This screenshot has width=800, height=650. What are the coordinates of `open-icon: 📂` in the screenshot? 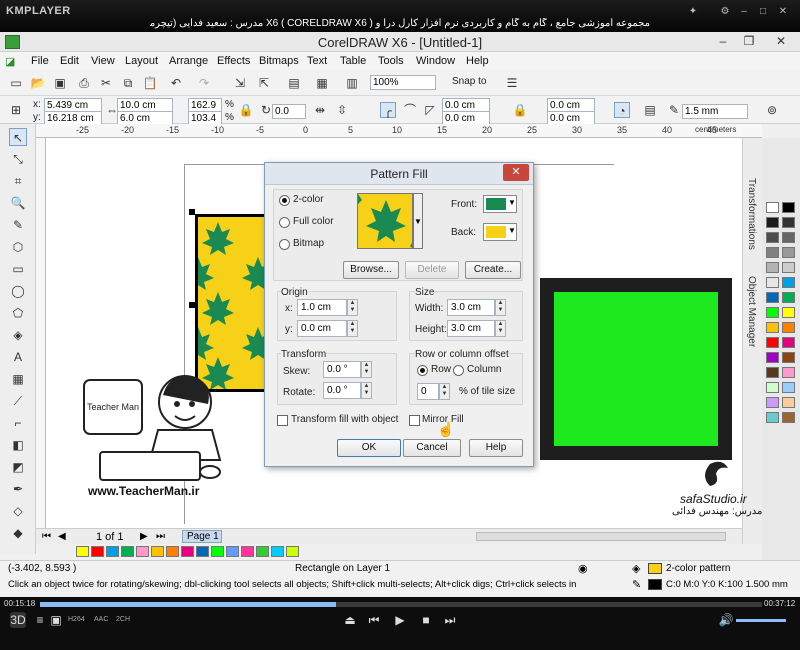 It's located at (38, 83).